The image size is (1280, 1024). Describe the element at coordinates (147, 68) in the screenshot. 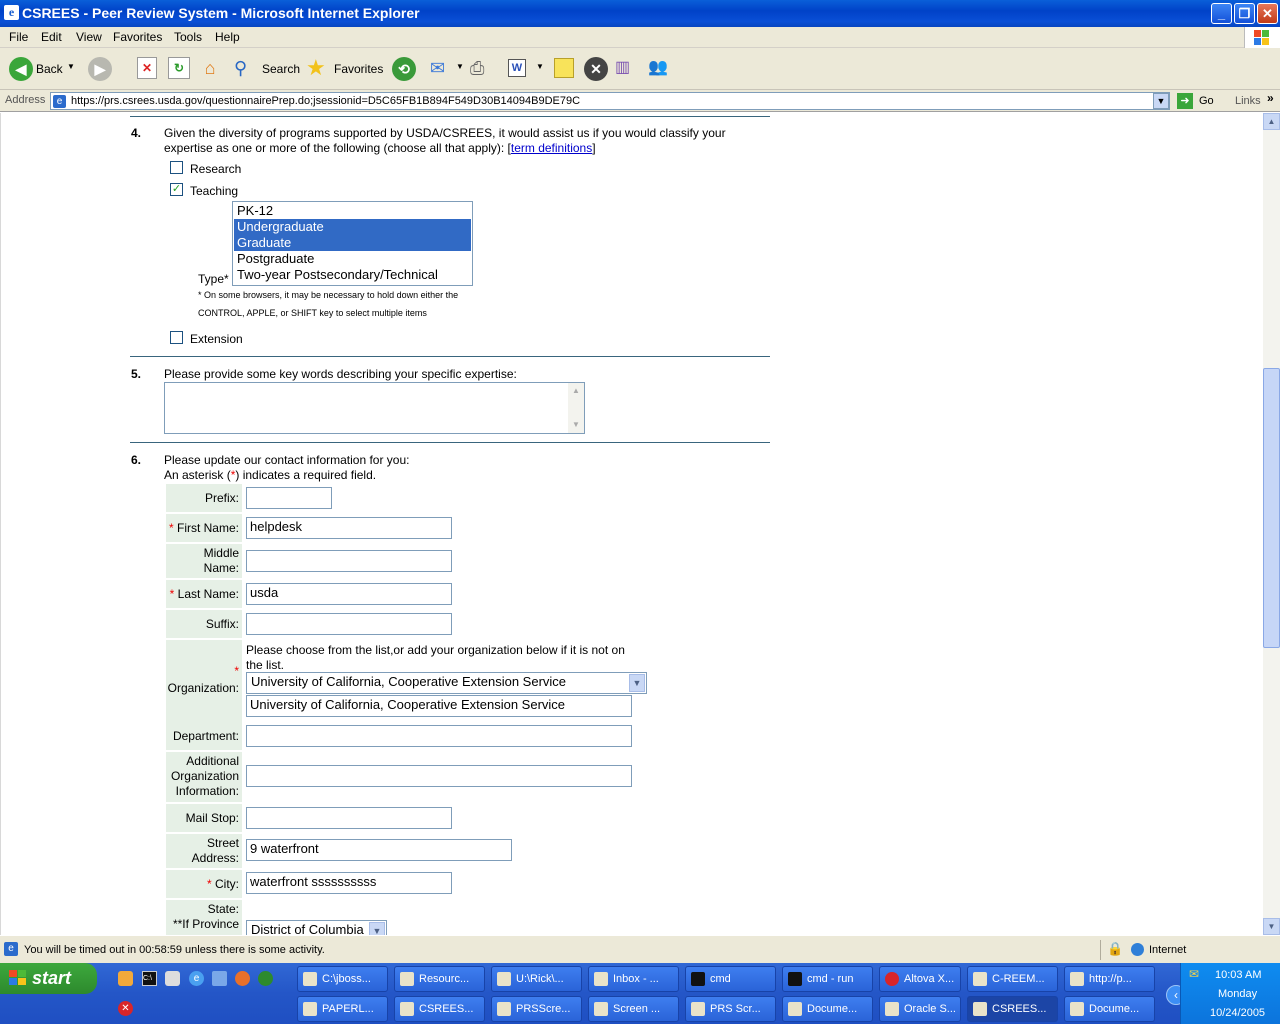

I see `stop-icon: ✕` at that location.